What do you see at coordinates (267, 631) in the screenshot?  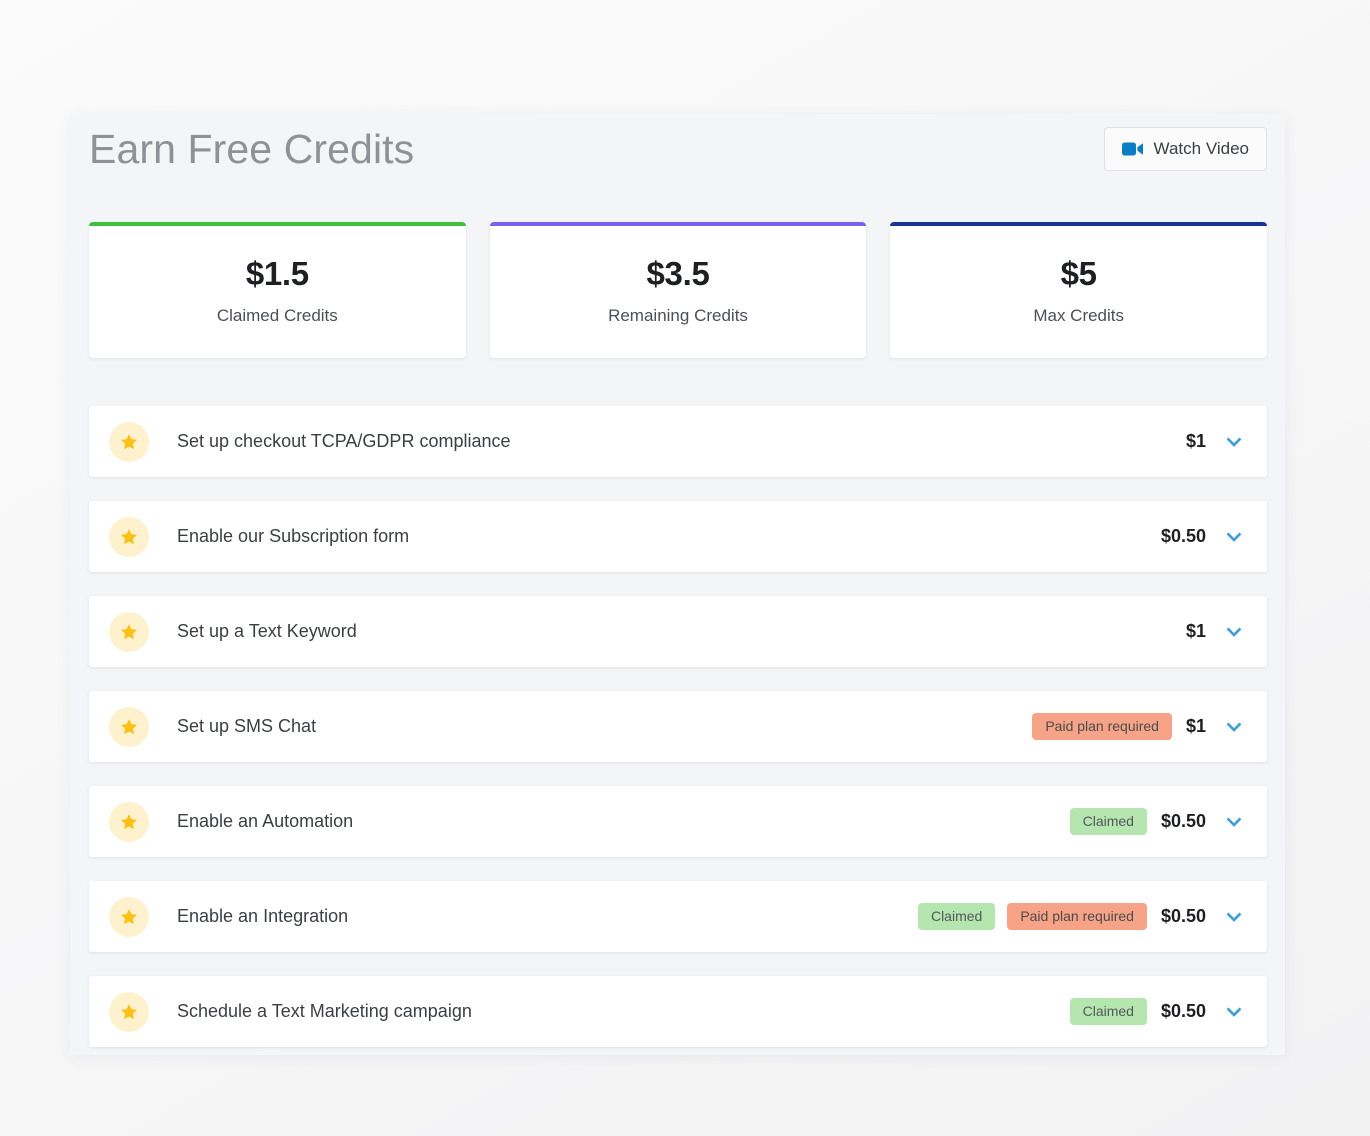 I see `task-label: Set up a Text Keyword` at bounding box center [267, 631].